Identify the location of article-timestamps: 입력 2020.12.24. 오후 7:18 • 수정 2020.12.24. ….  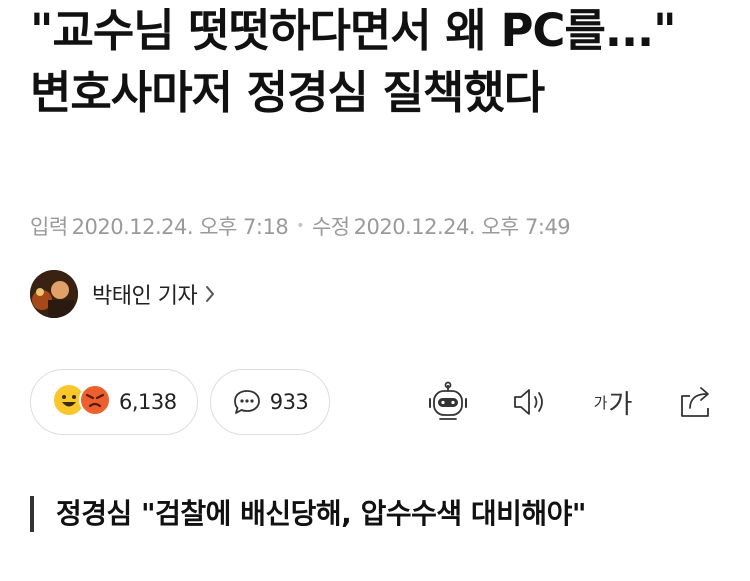
(300, 226).